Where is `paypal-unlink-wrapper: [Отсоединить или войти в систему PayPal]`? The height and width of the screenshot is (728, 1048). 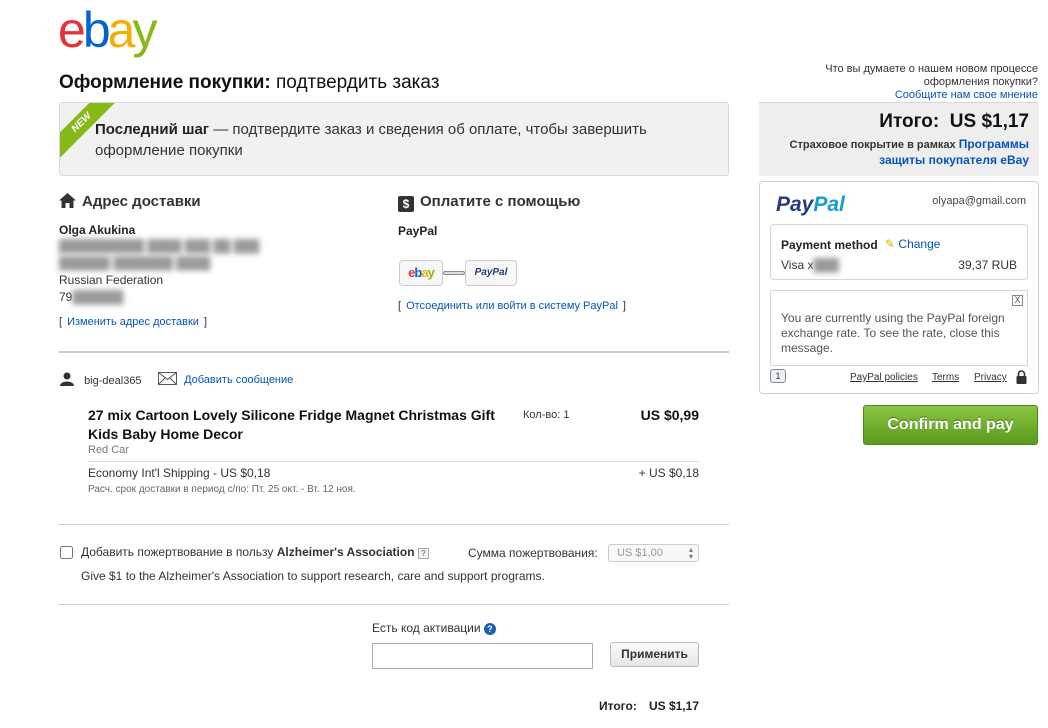 paypal-unlink-wrapper: [Отсоединить или войти в систему PayPal] is located at coordinates (512, 306).